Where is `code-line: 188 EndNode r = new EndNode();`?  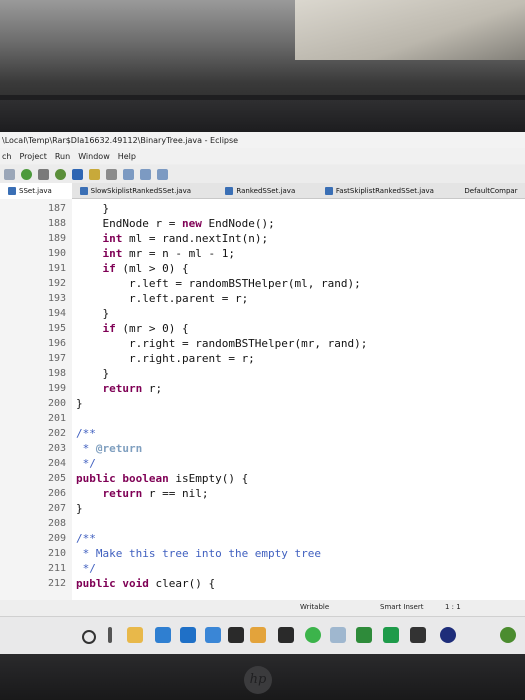 code-line: 188 EndNode r = new EndNode(); is located at coordinates (262, 223).